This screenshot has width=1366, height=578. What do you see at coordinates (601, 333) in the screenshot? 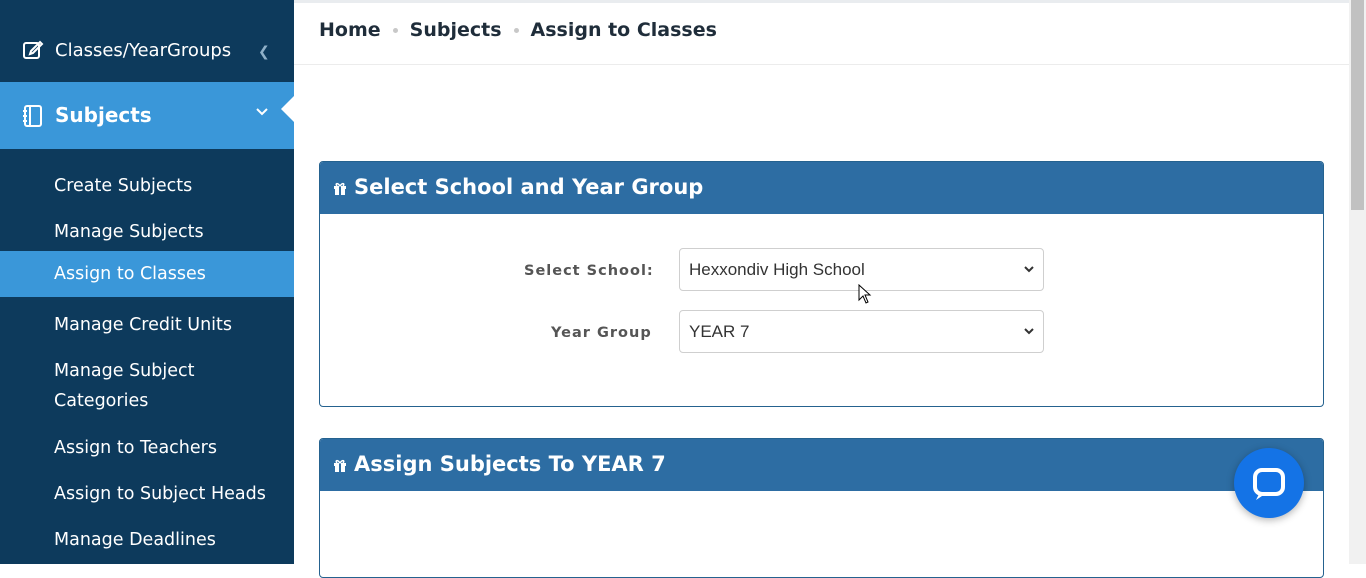
I see `year-group-label: Year Group` at bounding box center [601, 333].